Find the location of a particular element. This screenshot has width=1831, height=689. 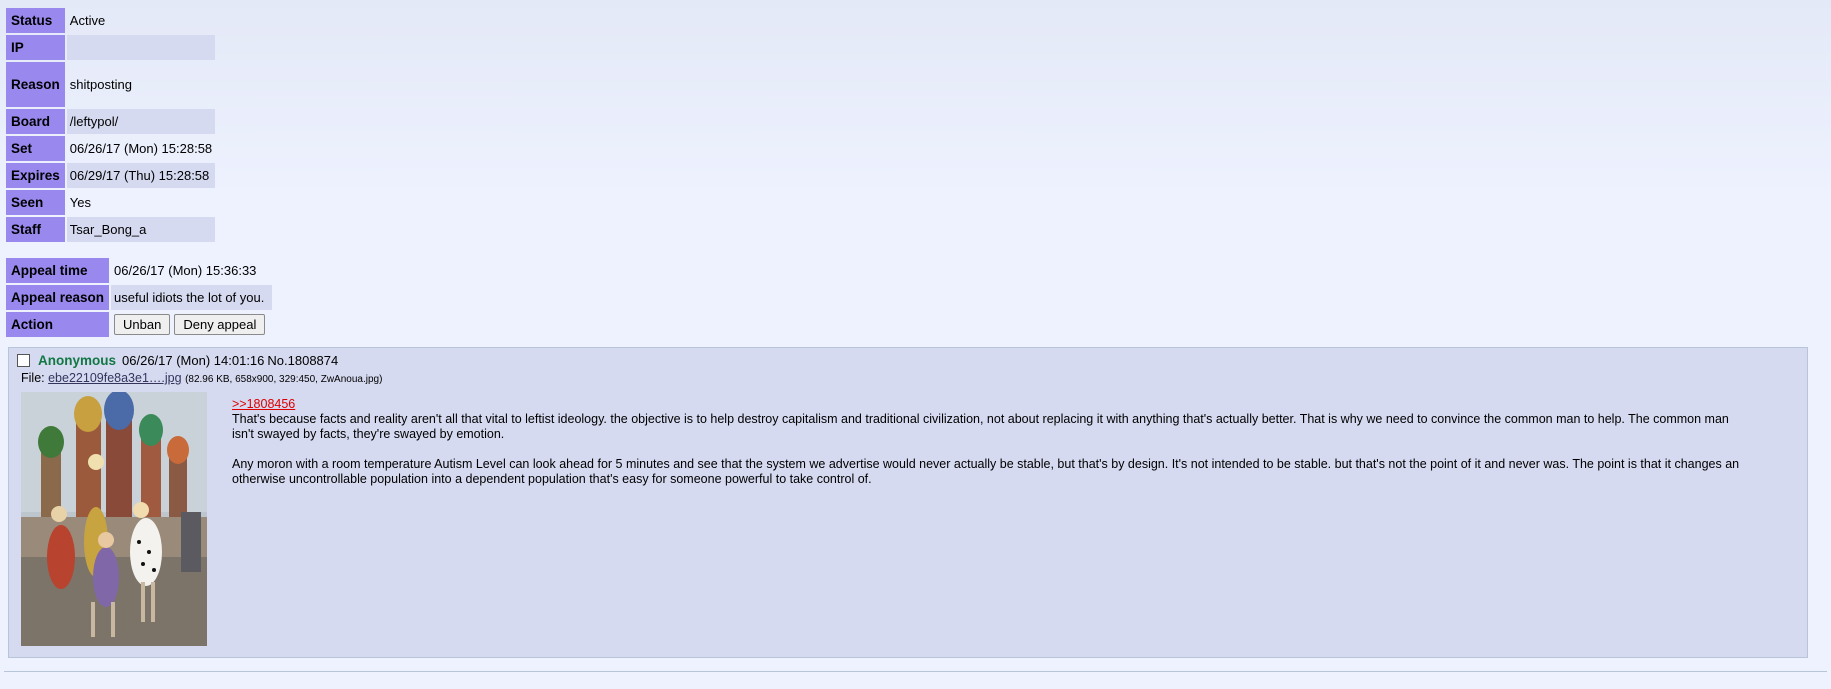

ban-row-status: Status Active is located at coordinates (110, 20).